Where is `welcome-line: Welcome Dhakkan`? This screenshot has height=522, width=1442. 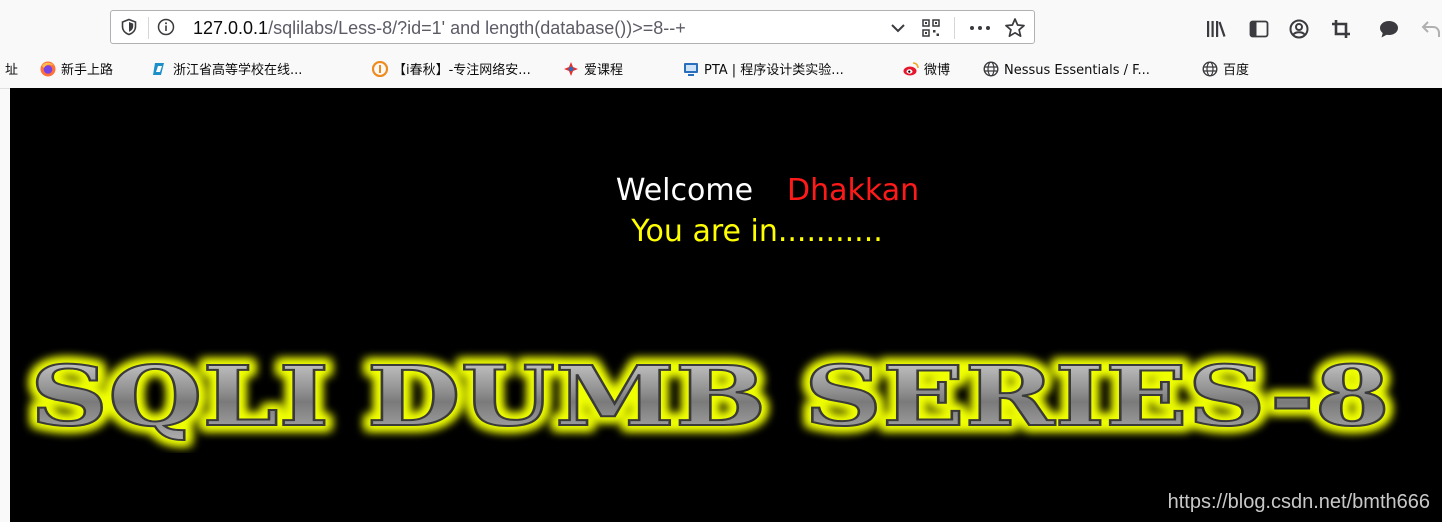
welcome-line: Welcome Dhakkan is located at coordinates (726, 190).